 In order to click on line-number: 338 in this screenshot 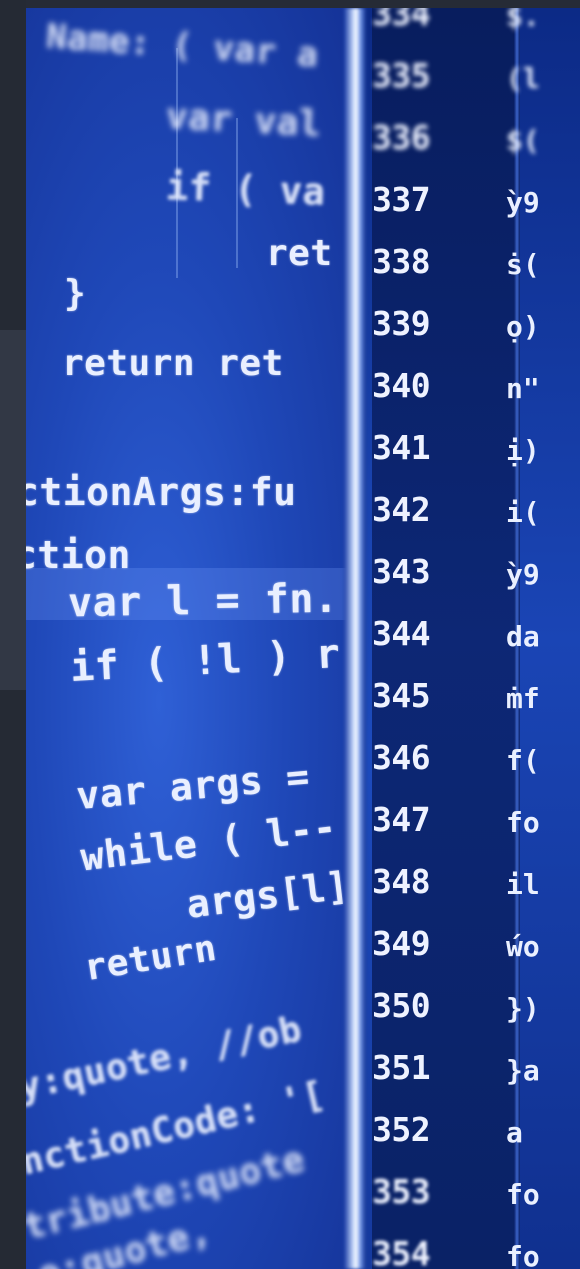, I will do `click(401, 261)`.